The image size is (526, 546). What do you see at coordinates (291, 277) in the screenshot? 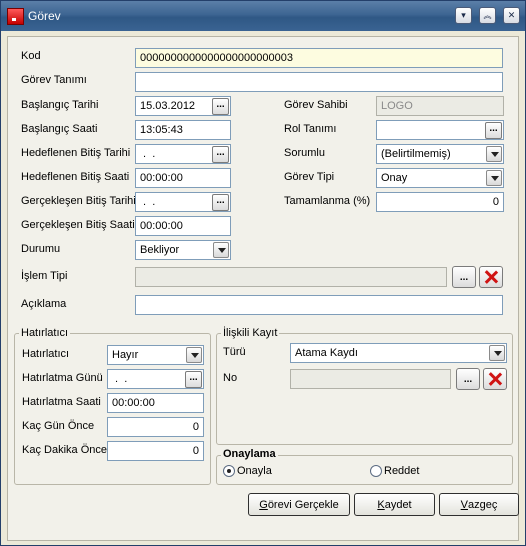
I see `islem-tipi-field` at bounding box center [291, 277].